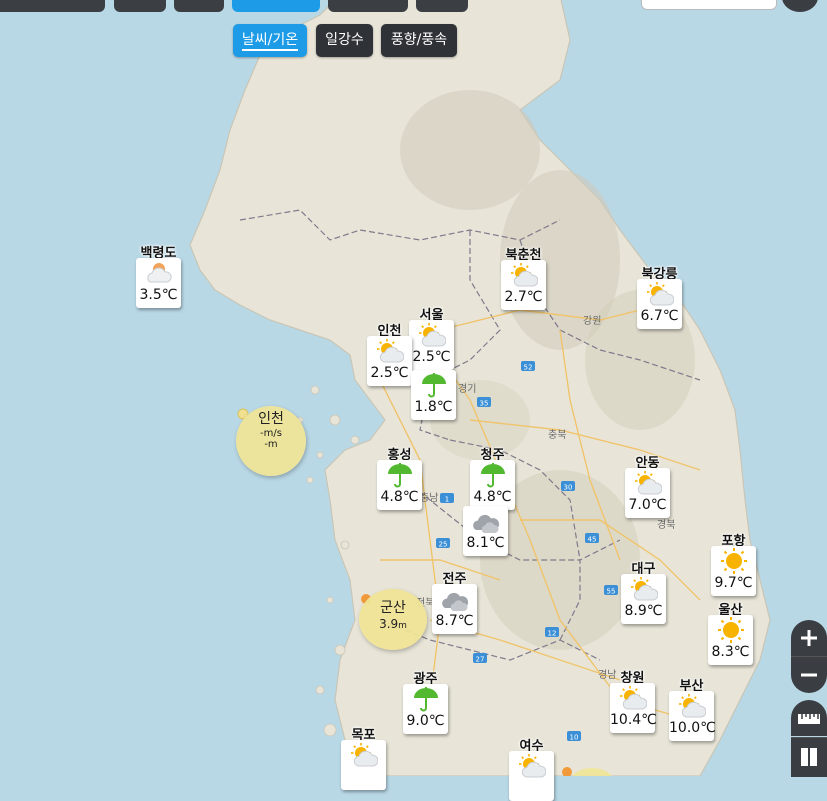 This screenshot has height=801, width=827. I want to click on city-marker-bukchuncheon: 북춘천 2.7℃, so click(523, 278).